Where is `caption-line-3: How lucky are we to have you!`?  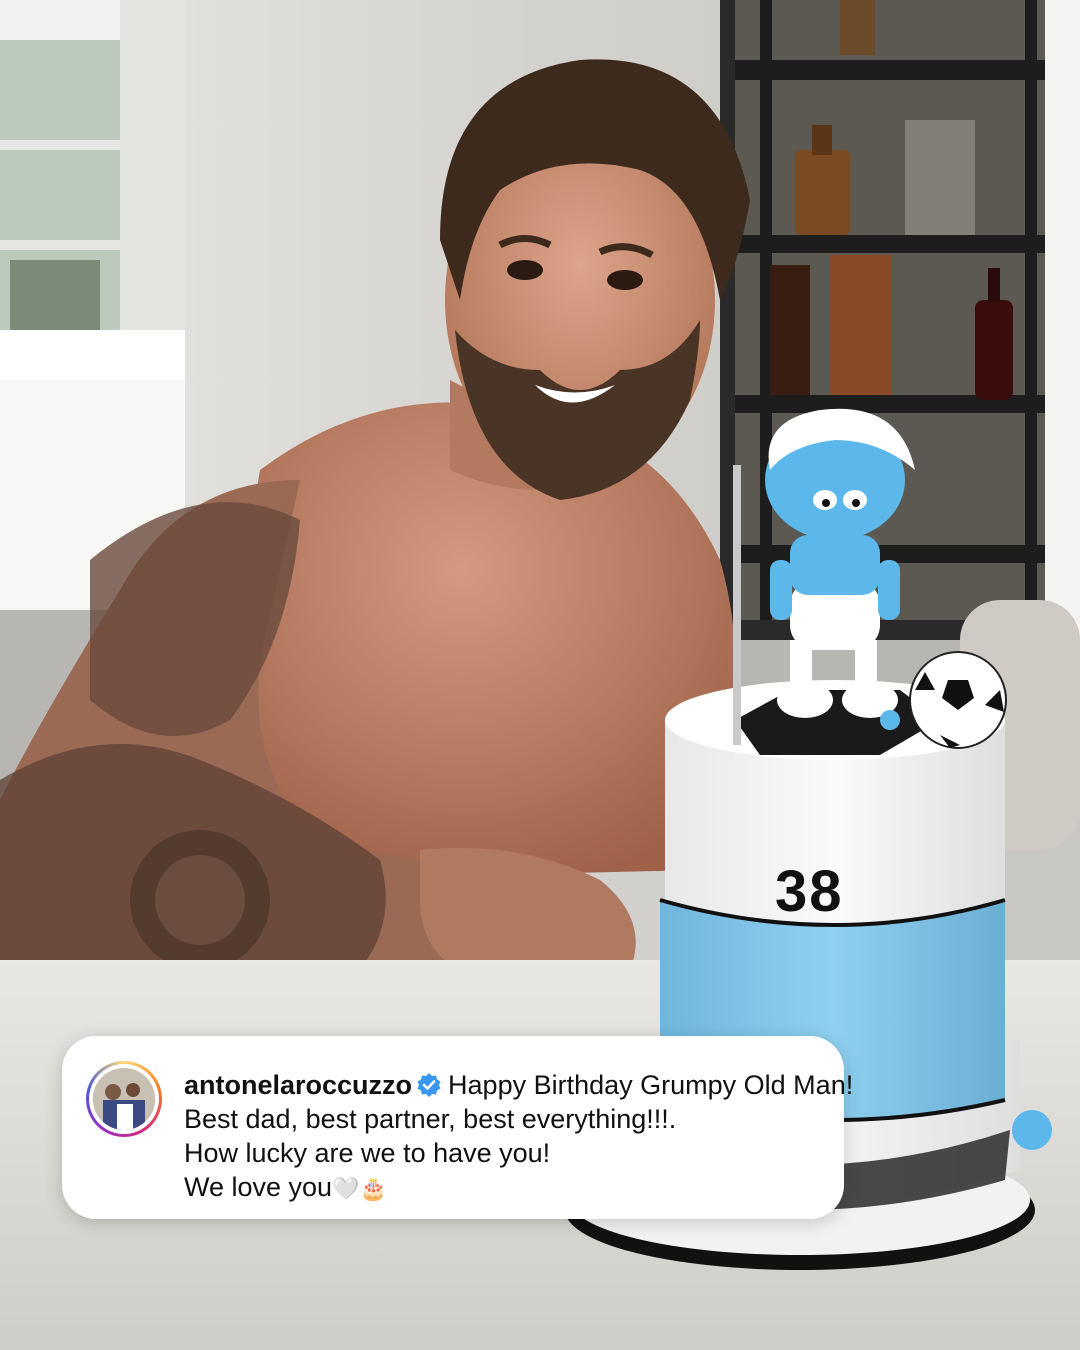 caption-line-3: How lucky are we to have you! is located at coordinates (367, 1153).